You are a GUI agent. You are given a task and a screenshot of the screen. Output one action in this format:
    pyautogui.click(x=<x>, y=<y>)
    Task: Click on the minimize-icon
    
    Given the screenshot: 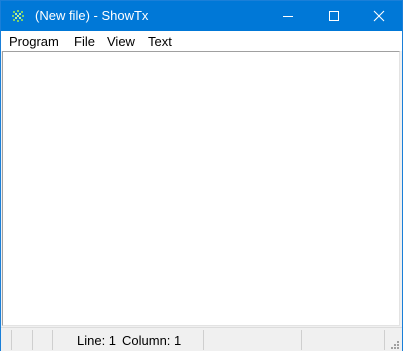 What is the action you would take?
    pyautogui.click(x=288, y=16)
    